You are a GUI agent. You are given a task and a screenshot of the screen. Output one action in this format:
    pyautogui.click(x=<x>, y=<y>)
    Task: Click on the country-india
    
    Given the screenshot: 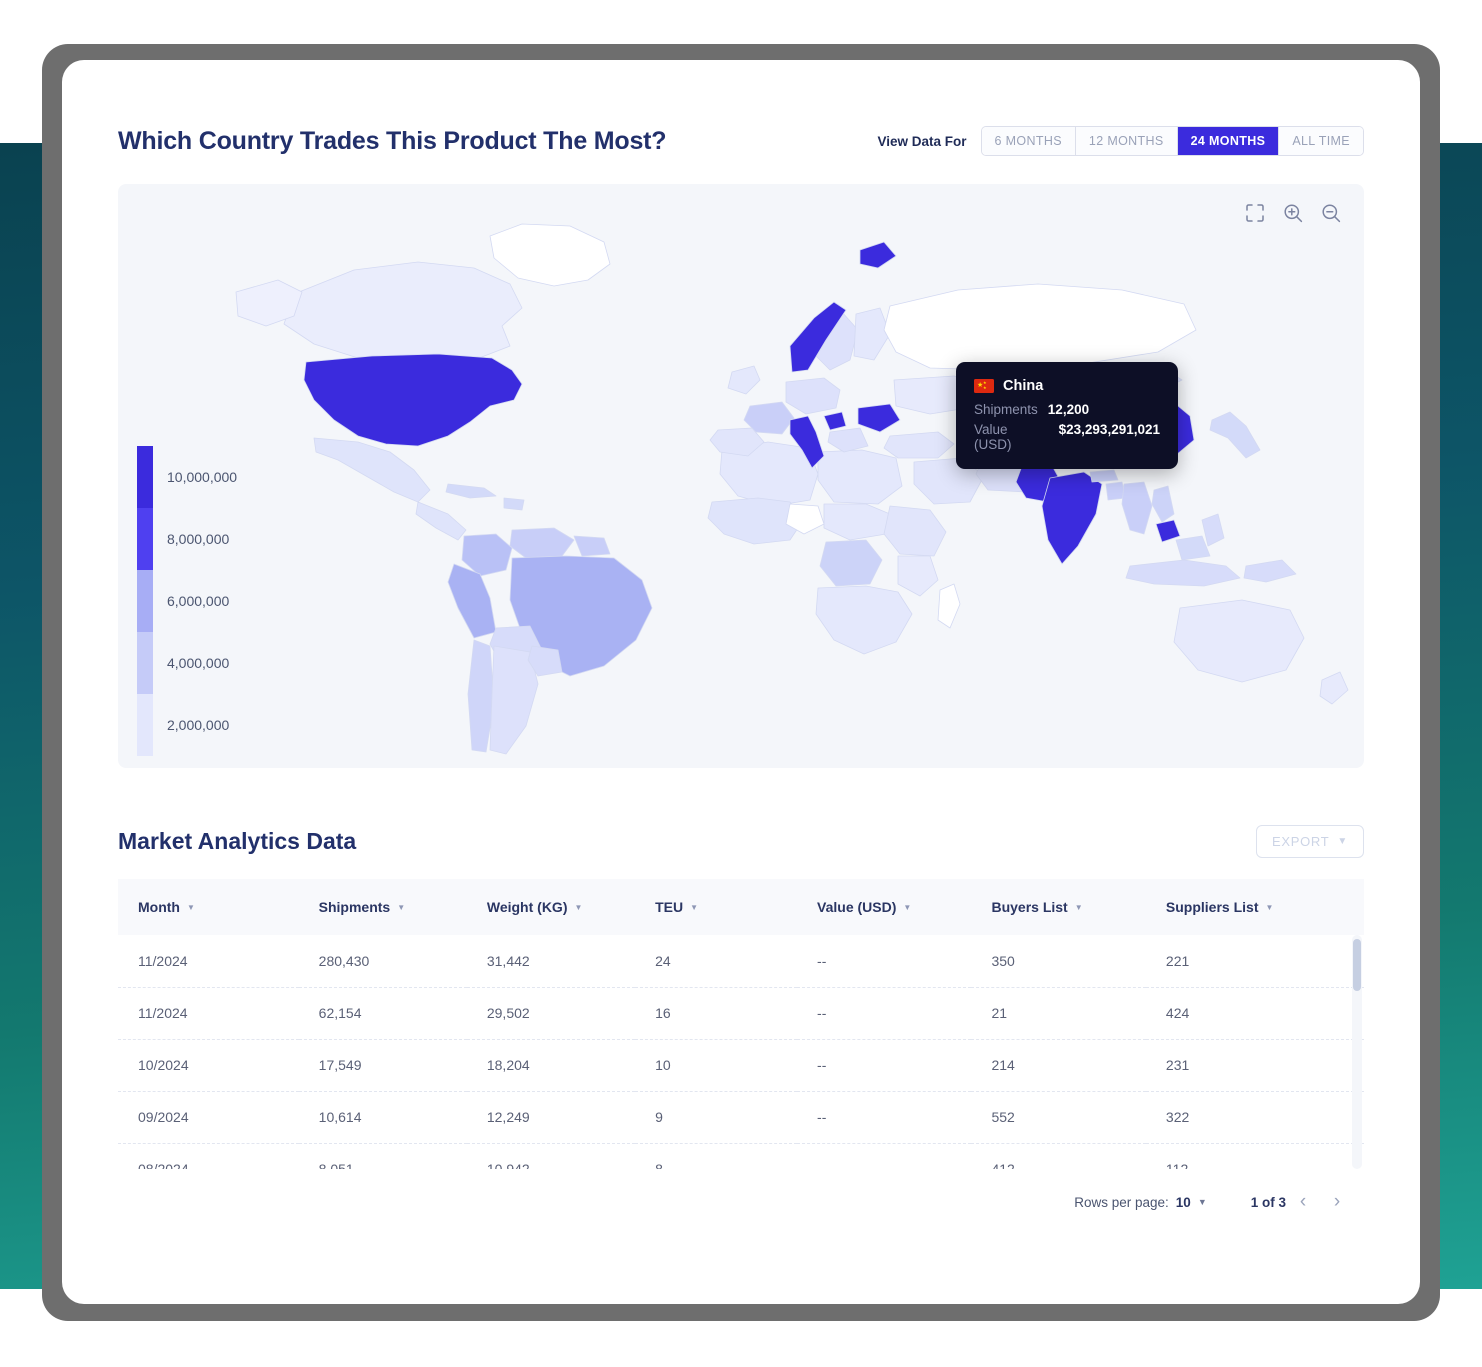 What is the action you would take?
    pyautogui.click(x=1072, y=518)
    